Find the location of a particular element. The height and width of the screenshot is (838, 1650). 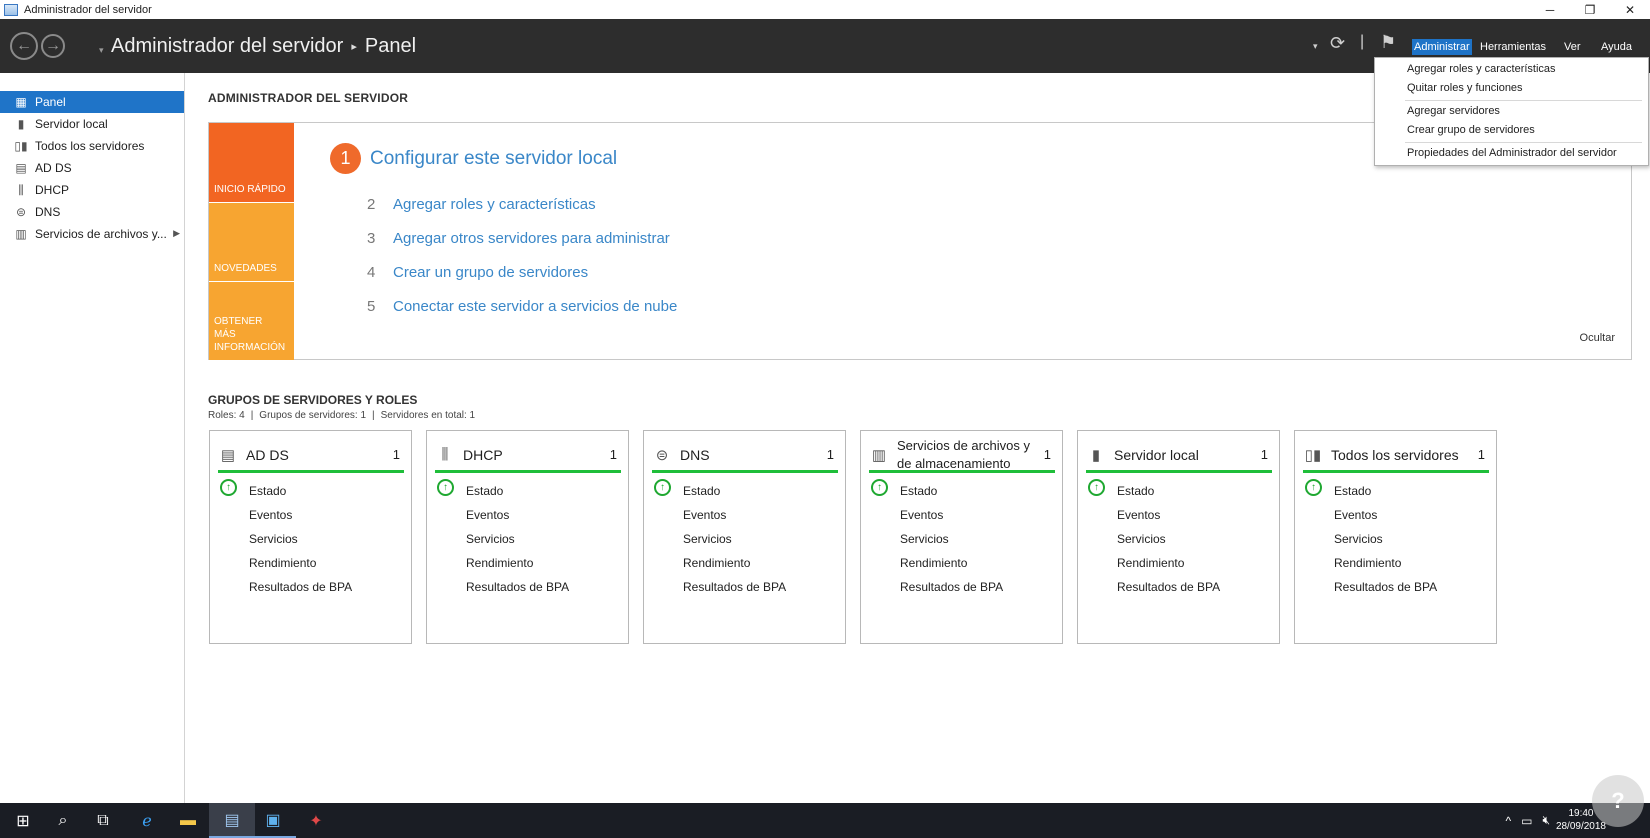

history-dropdown-icon: ▾ is located at coordinates (101, 50).